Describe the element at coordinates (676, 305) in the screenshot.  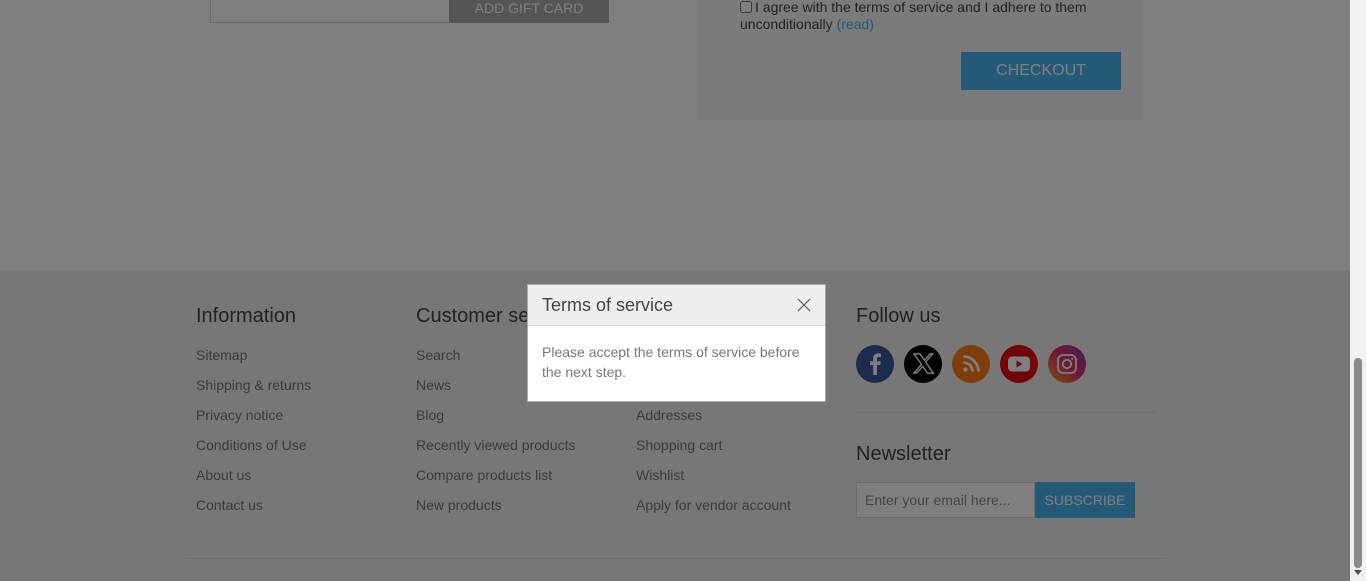
I see `dialog-header: Terms of service` at that location.